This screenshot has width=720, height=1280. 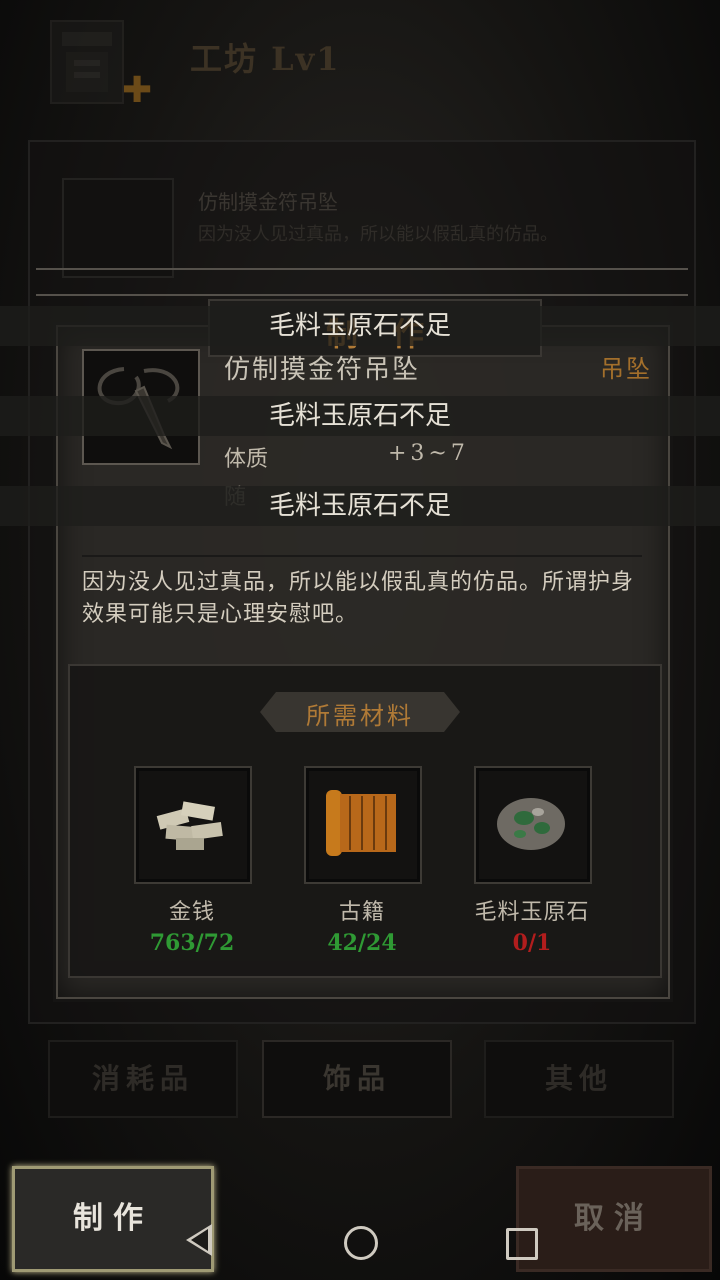 What do you see at coordinates (363, 825) in the screenshot?
I see `ancient-scroll-icon` at bounding box center [363, 825].